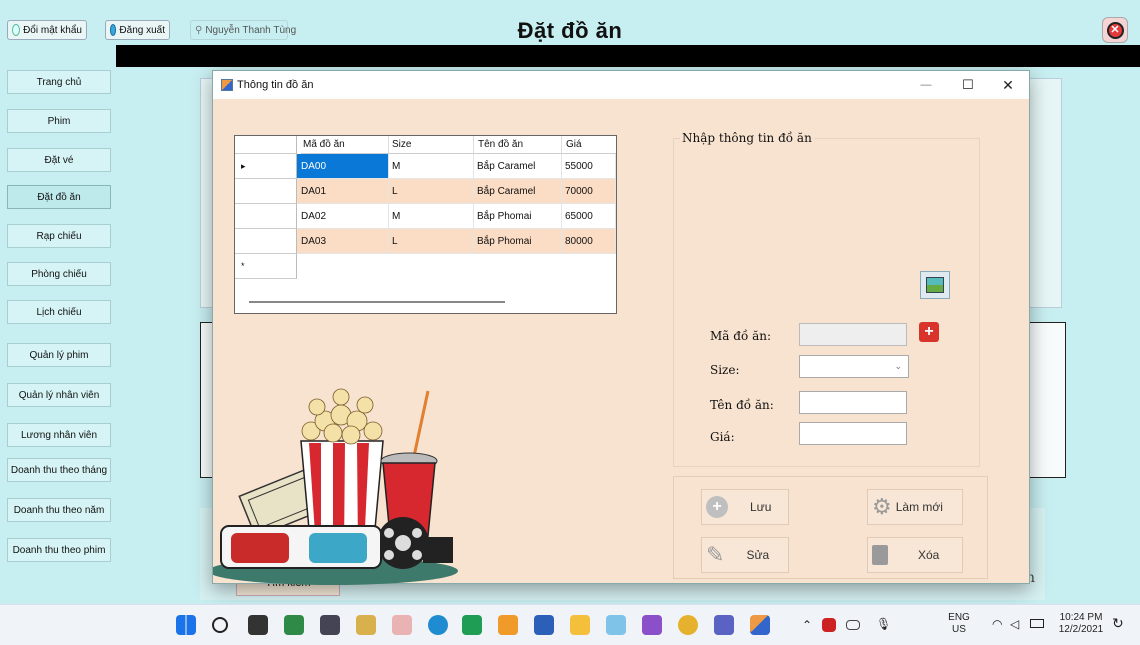  Describe the element at coordinates (1008, 85) in the screenshot. I see `close-dialog-button: ✕` at that location.